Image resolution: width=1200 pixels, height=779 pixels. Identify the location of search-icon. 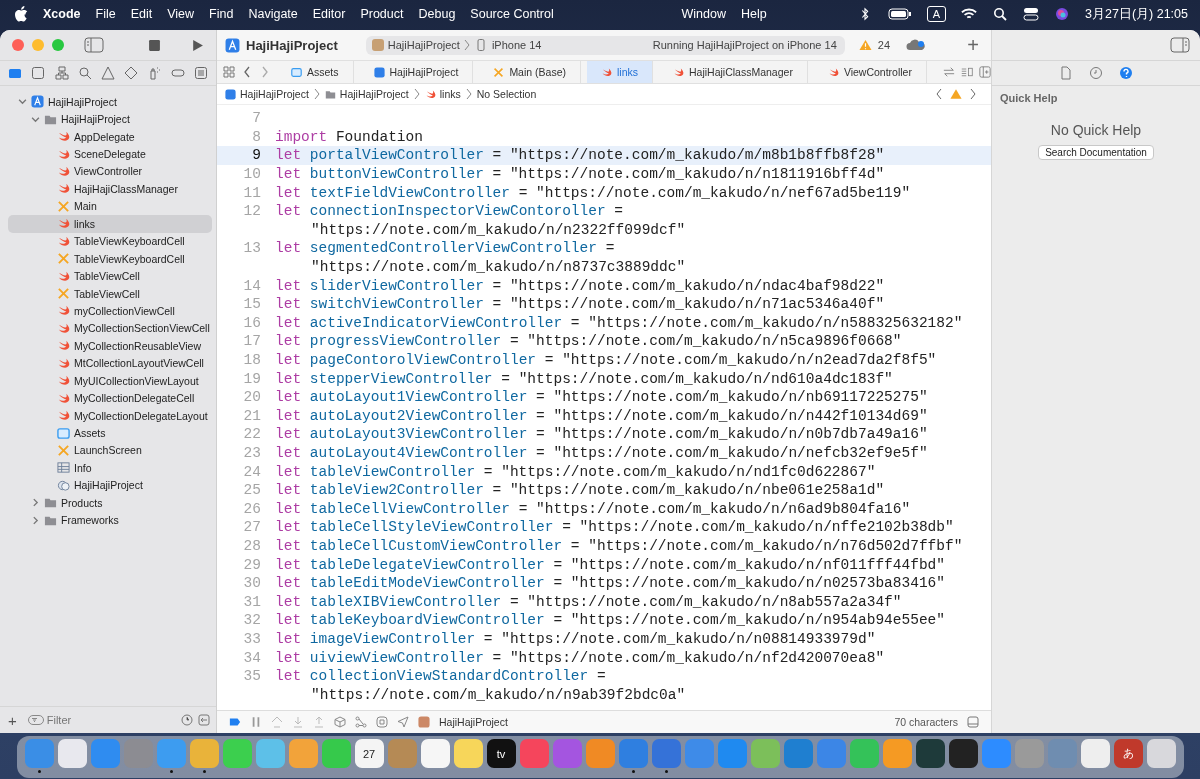
(1000, 14).